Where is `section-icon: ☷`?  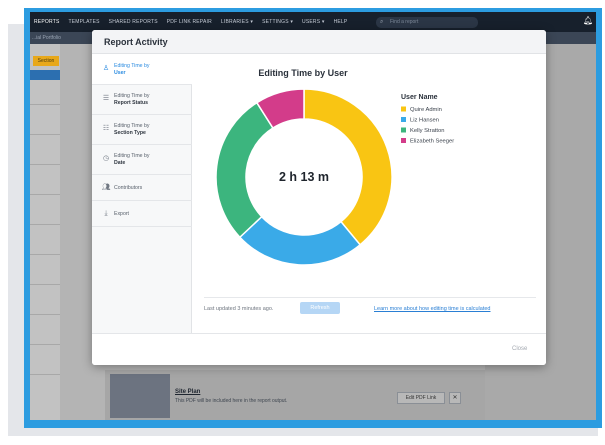
section-icon: ☷ is located at coordinates (106, 128).